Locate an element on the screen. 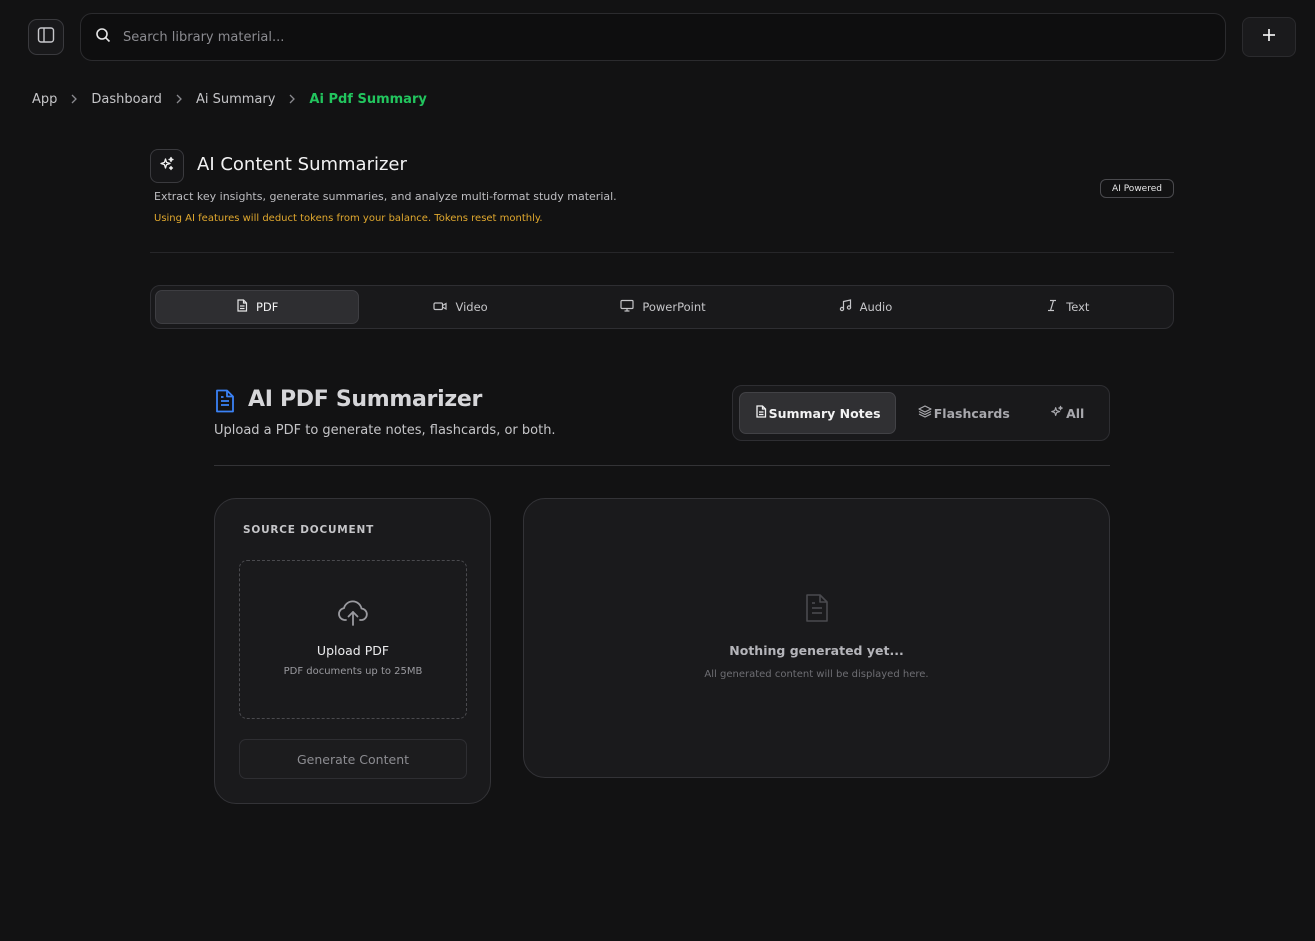  summarizer-title: AI PDF Summarizer is located at coordinates (365, 399).